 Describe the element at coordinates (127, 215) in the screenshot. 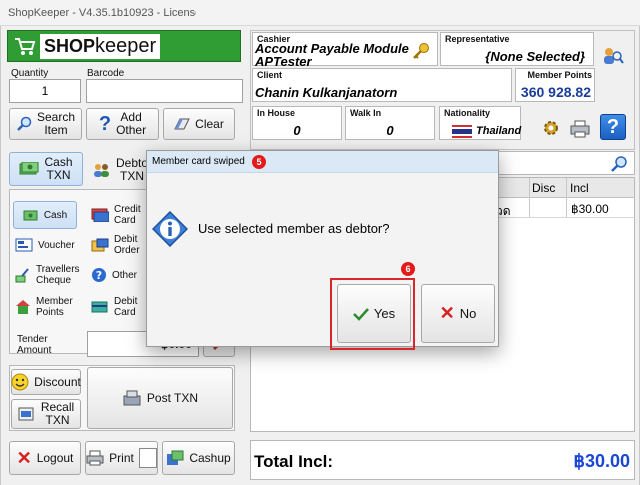

I see `payment-credit-card-label: Credit Card` at that location.